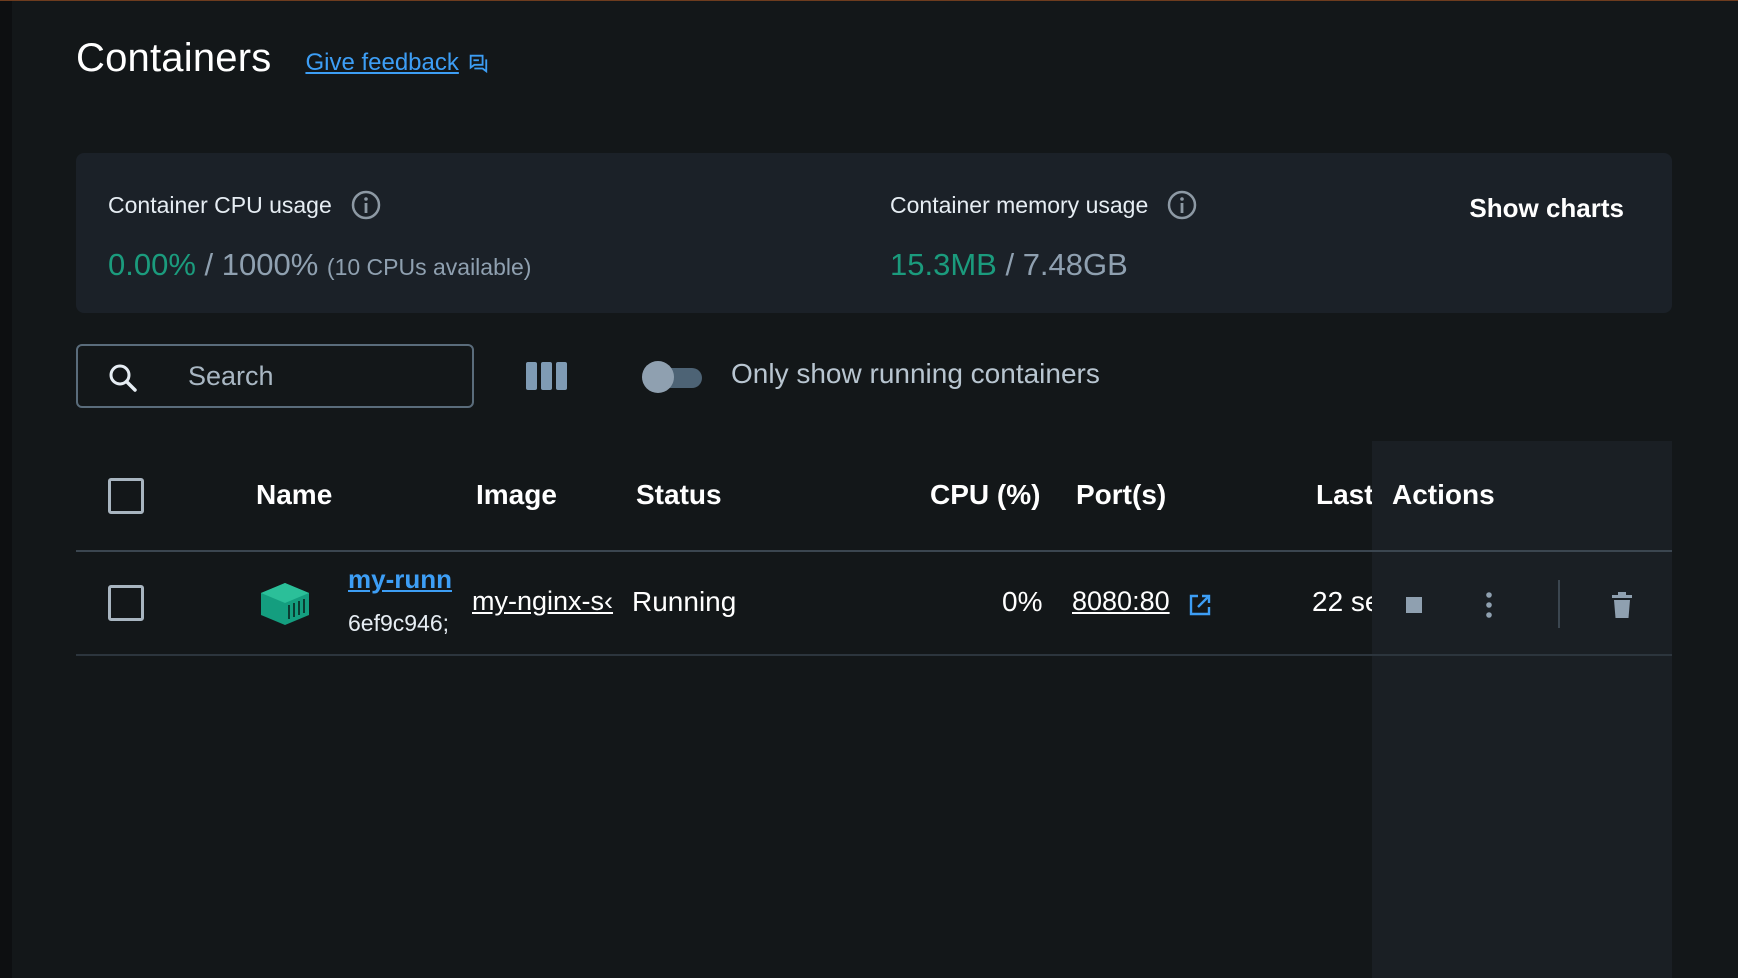 The image size is (1738, 978). I want to click on container-icon, so click(285, 604).